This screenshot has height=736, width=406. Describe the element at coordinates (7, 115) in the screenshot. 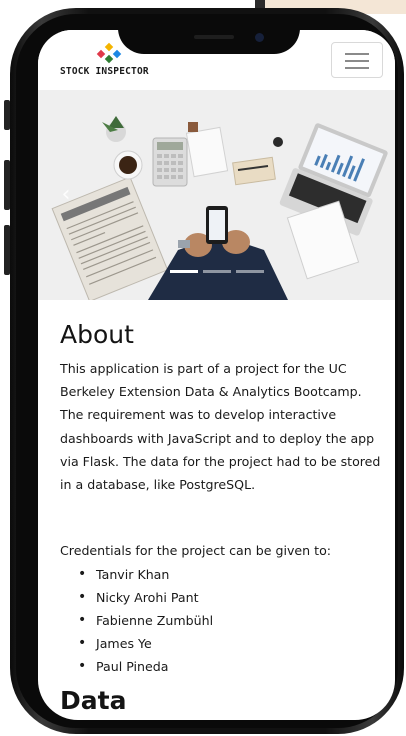

I see `mute-switch` at that location.